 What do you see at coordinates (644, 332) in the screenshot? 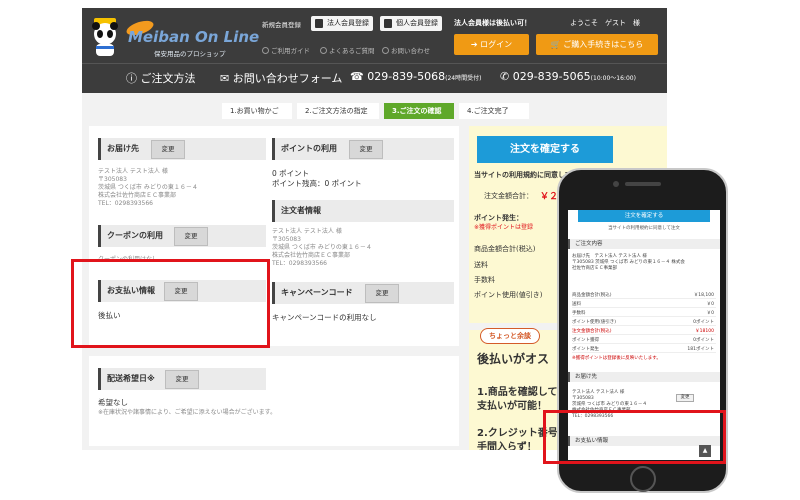
I see `mobile-row-total: 注文金額合計(税込) ￥18100` at bounding box center [644, 332].